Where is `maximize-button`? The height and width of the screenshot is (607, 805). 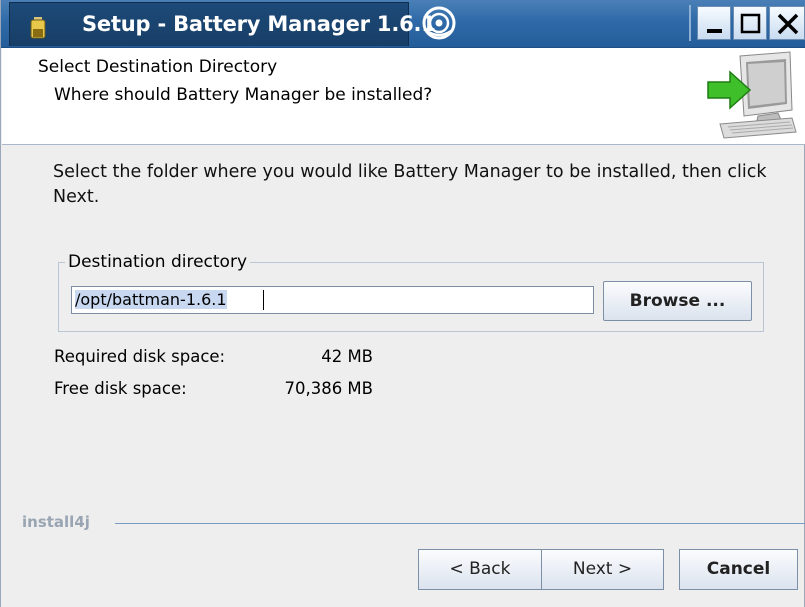
maximize-button is located at coordinates (750, 23).